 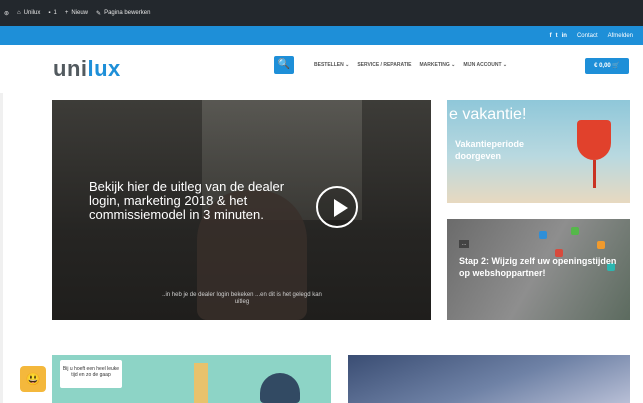 I want to click on illustration-figure, so click(x=280, y=388).